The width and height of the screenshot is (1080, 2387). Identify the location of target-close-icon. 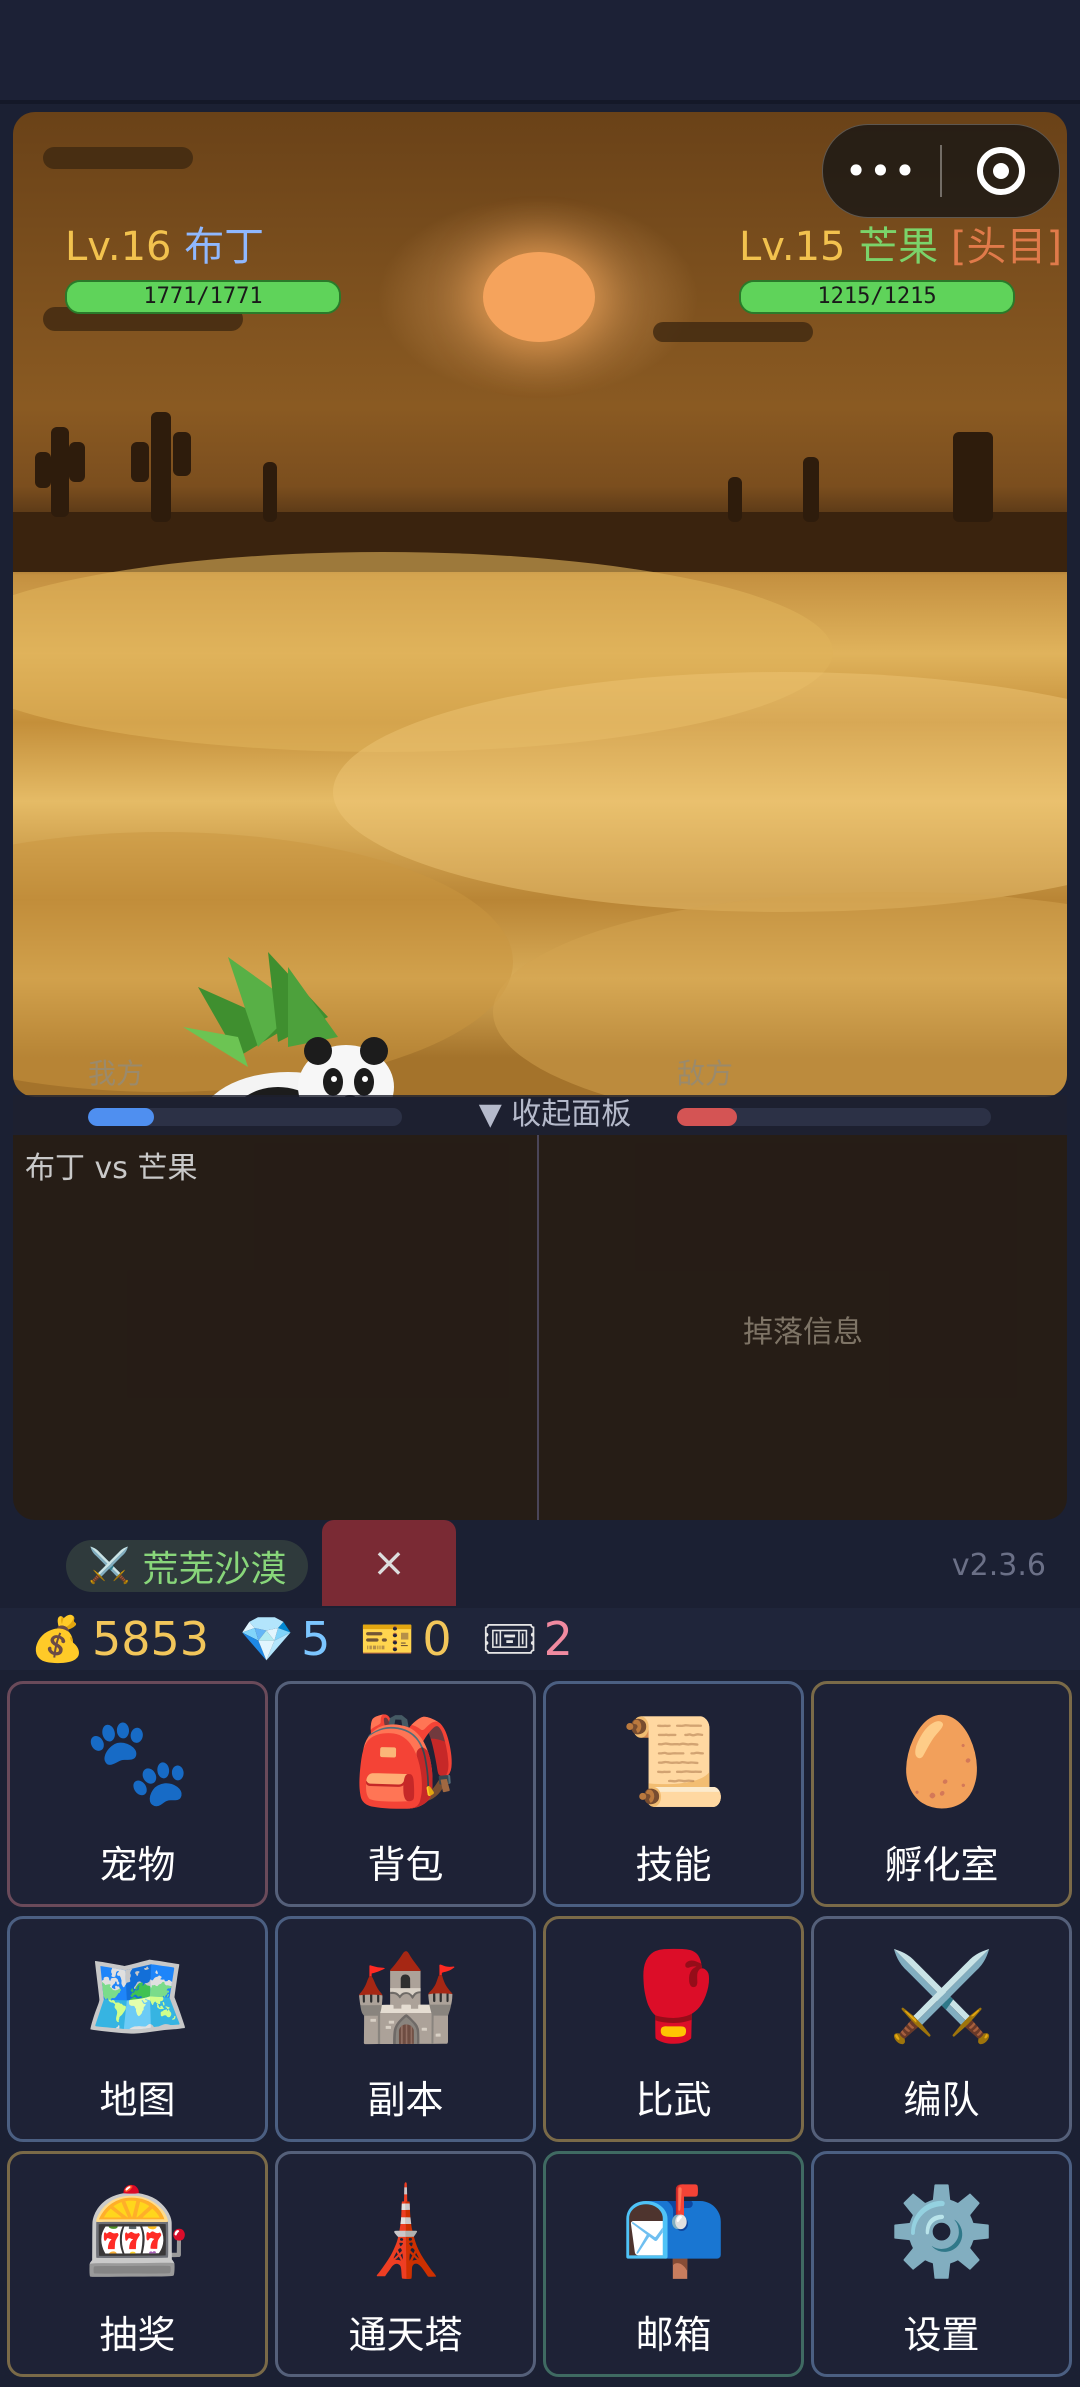
(1000, 171).